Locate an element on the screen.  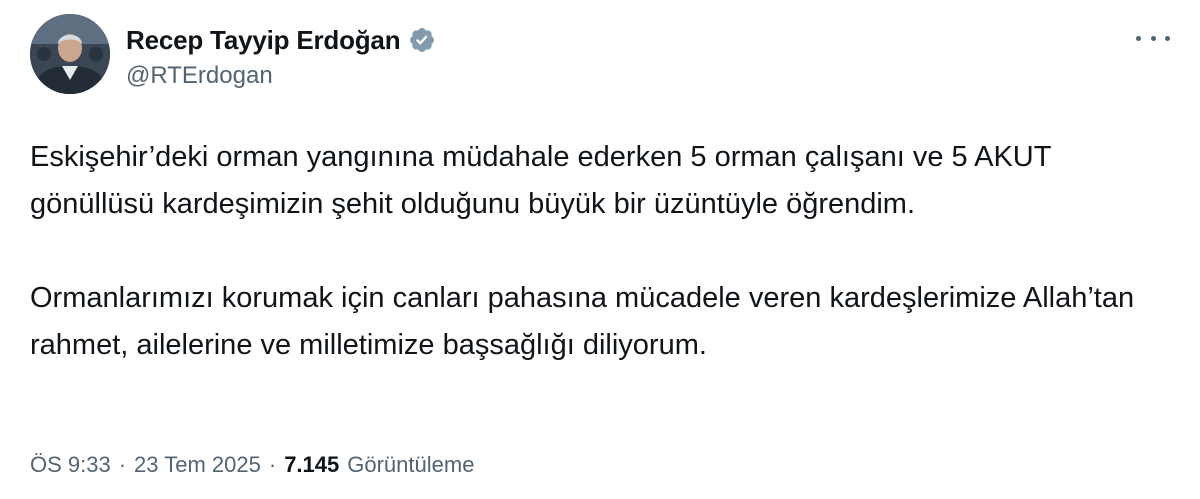
tweet-date: 23 Tem 2025 is located at coordinates (197, 465).